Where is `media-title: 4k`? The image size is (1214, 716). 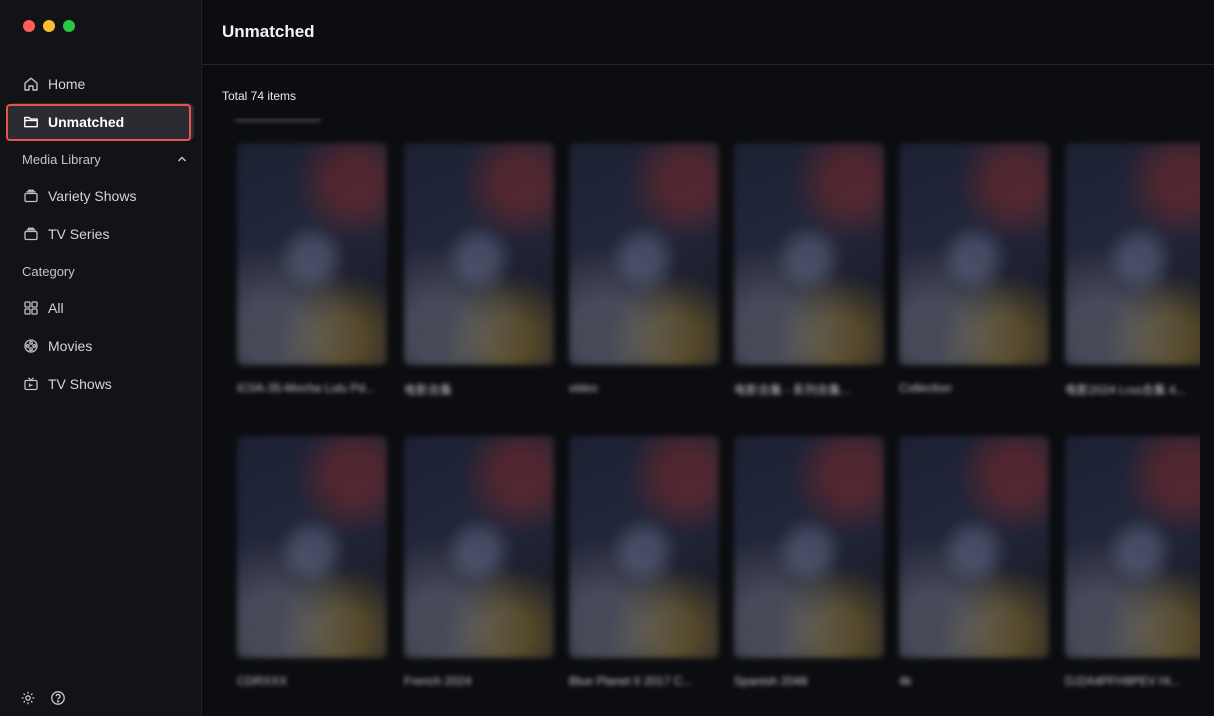 media-title: 4k is located at coordinates (905, 681).